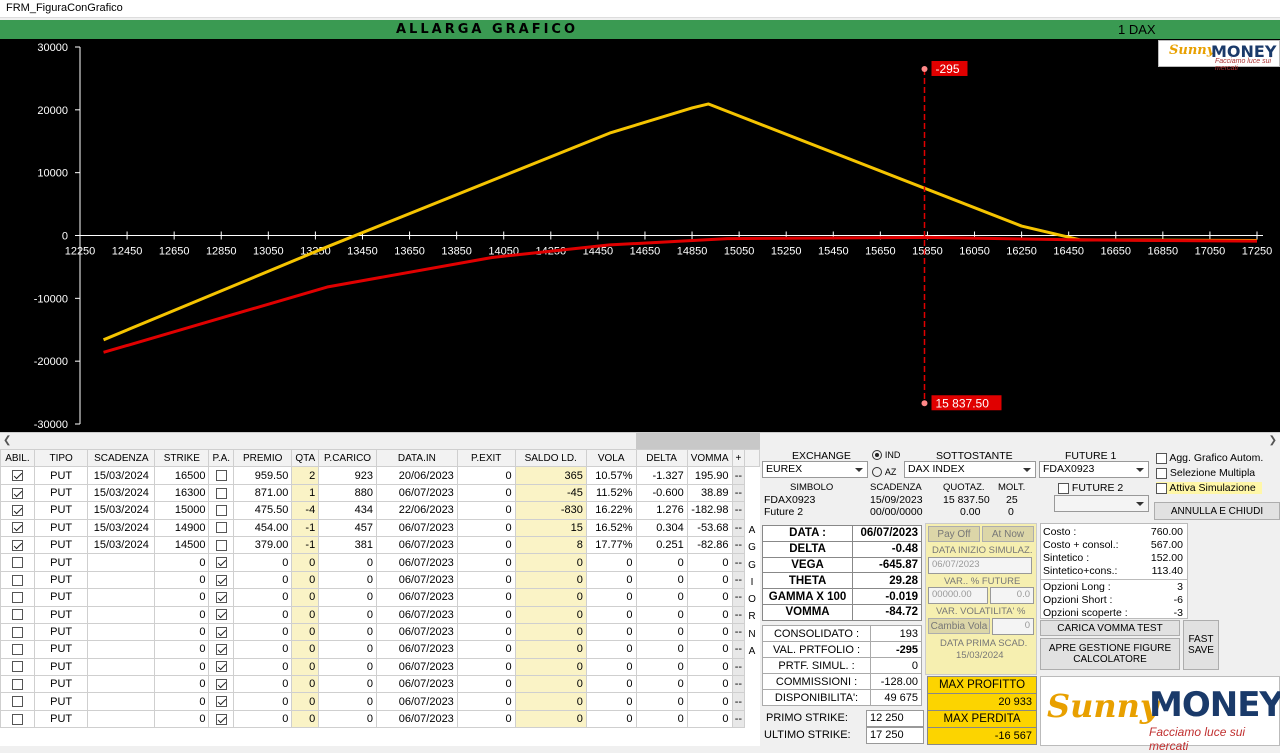  Describe the element at coordinates (661, 493) in the screenshot. I see `cell-delta: -0.600` at that location.